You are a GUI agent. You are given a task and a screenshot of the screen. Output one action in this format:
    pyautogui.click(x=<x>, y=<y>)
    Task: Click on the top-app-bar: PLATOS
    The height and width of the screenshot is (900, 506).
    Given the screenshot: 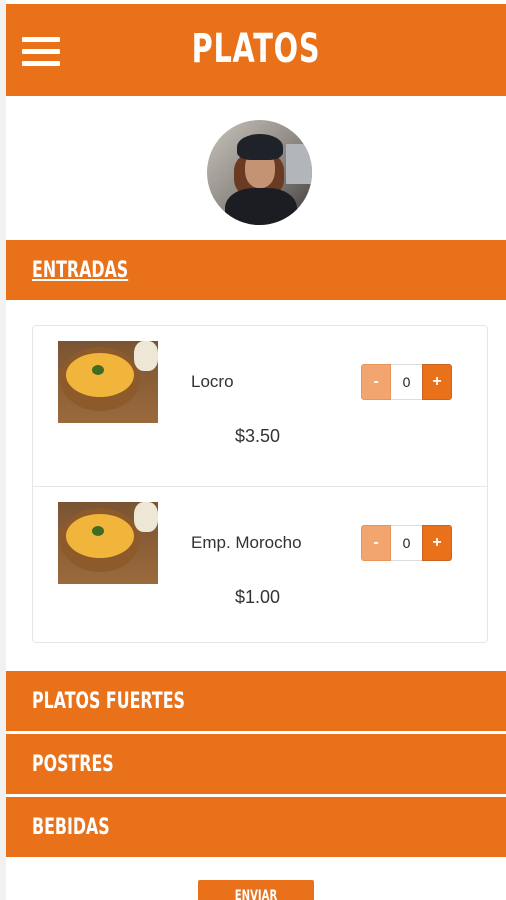 What is the action you would take?
    pyautogui.click(x=256, y=50)
    